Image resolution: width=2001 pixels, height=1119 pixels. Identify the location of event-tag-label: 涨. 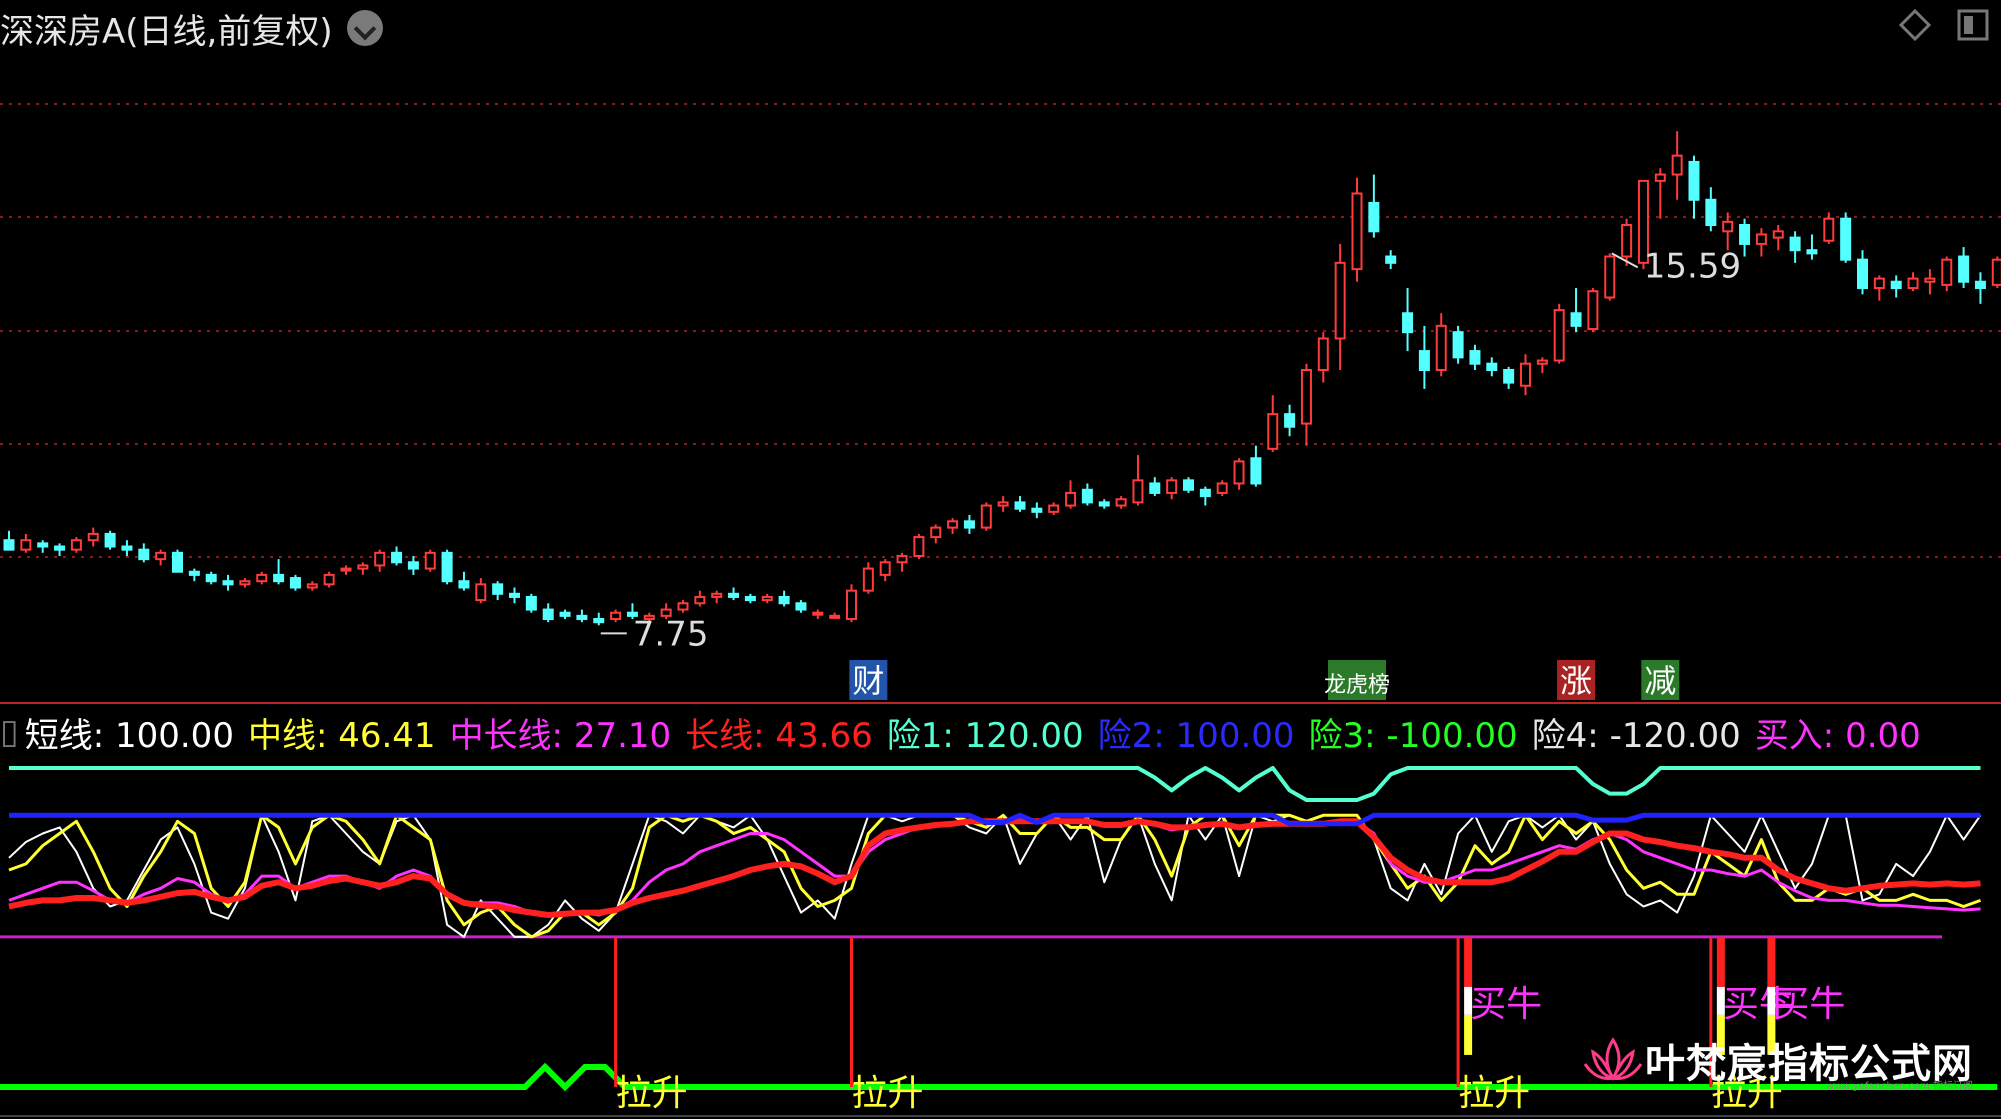
(1576, 681).